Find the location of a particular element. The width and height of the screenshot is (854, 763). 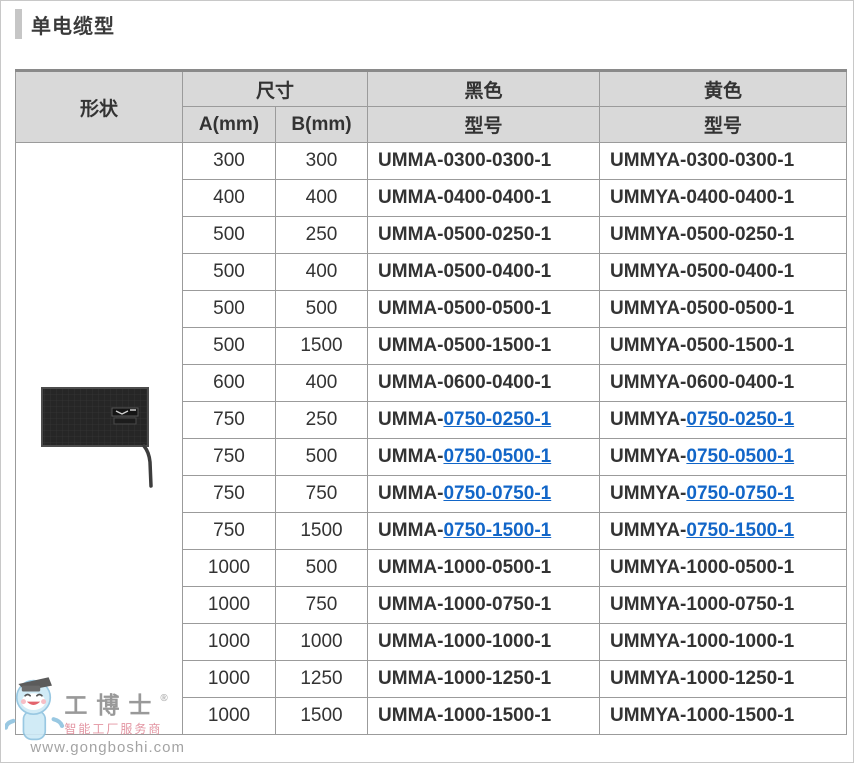

black-model-cell: UMMA-0400-0400-1 is located at coordinates (484, 198).